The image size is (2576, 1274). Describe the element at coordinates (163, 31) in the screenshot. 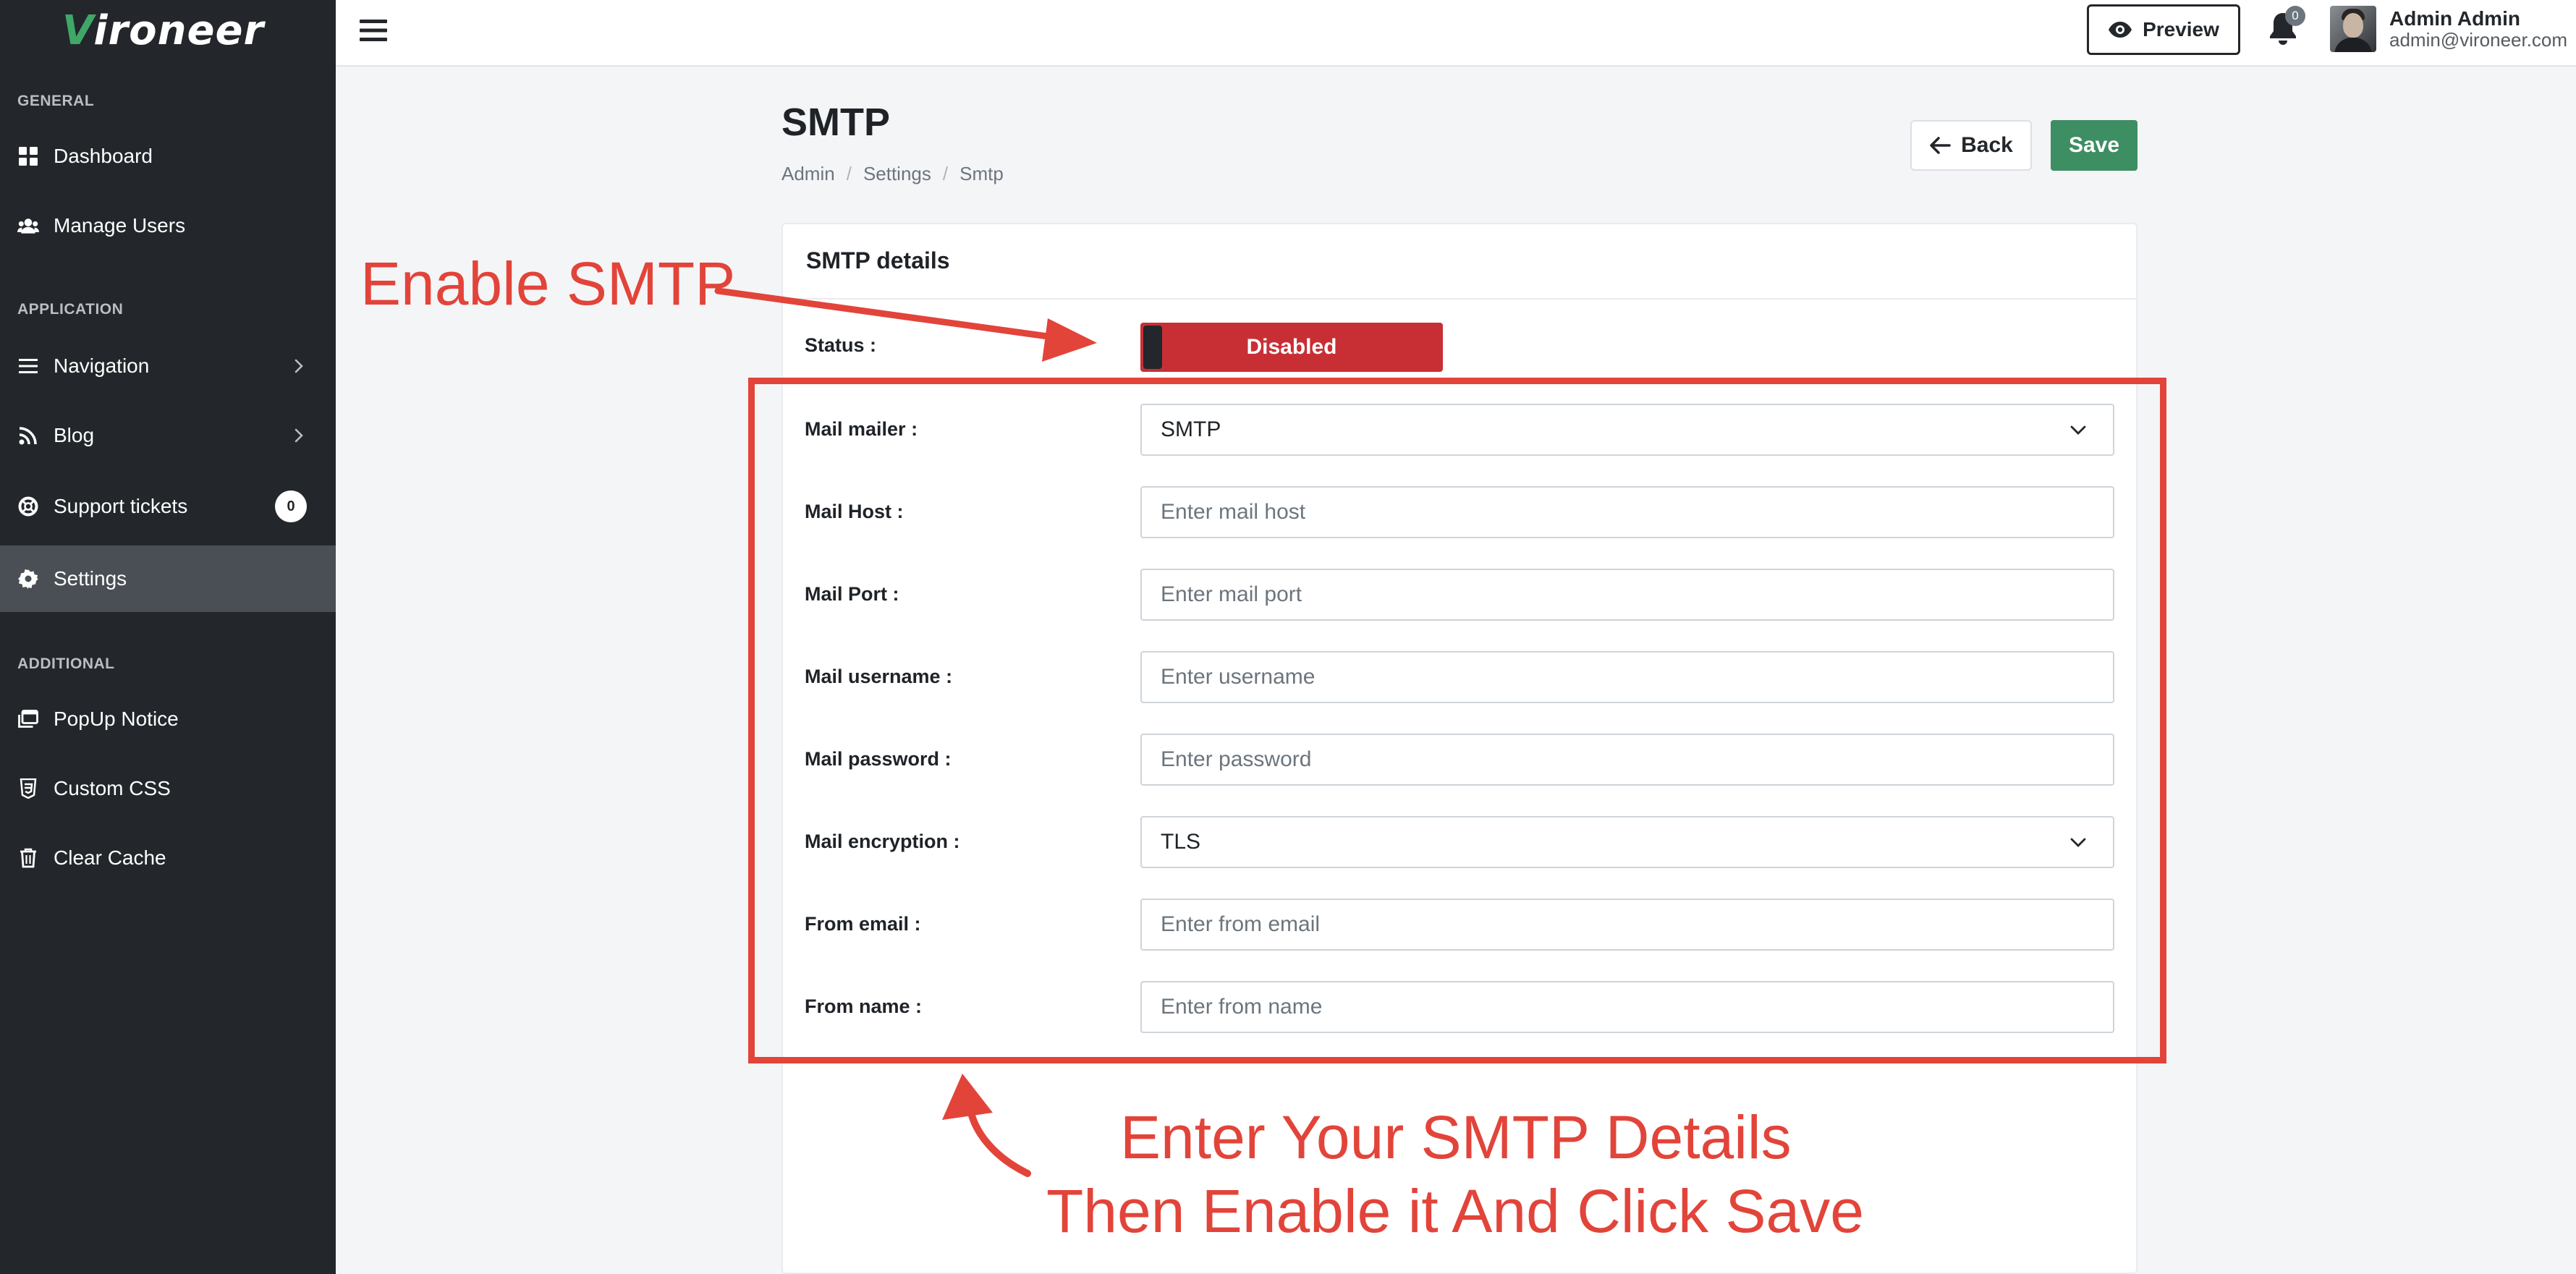

I see `brand-logo: Vironeer` at that location.